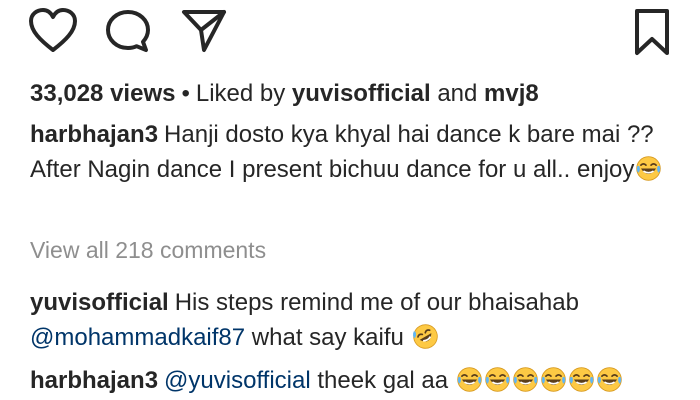 This screenshot has width=700, height=400. I want to click on comment-text: theek gal aa, so click(383, 380).